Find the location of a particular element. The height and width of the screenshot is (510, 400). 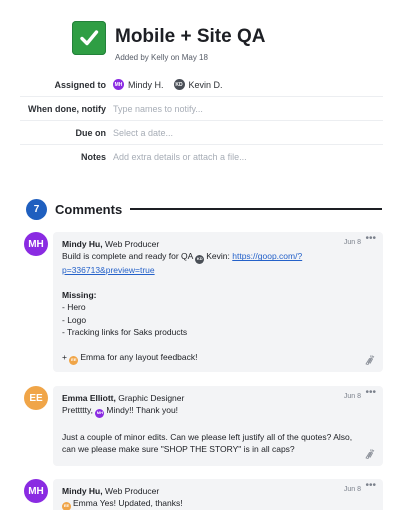

checkmark-icon is located at coordinates (89, 38).